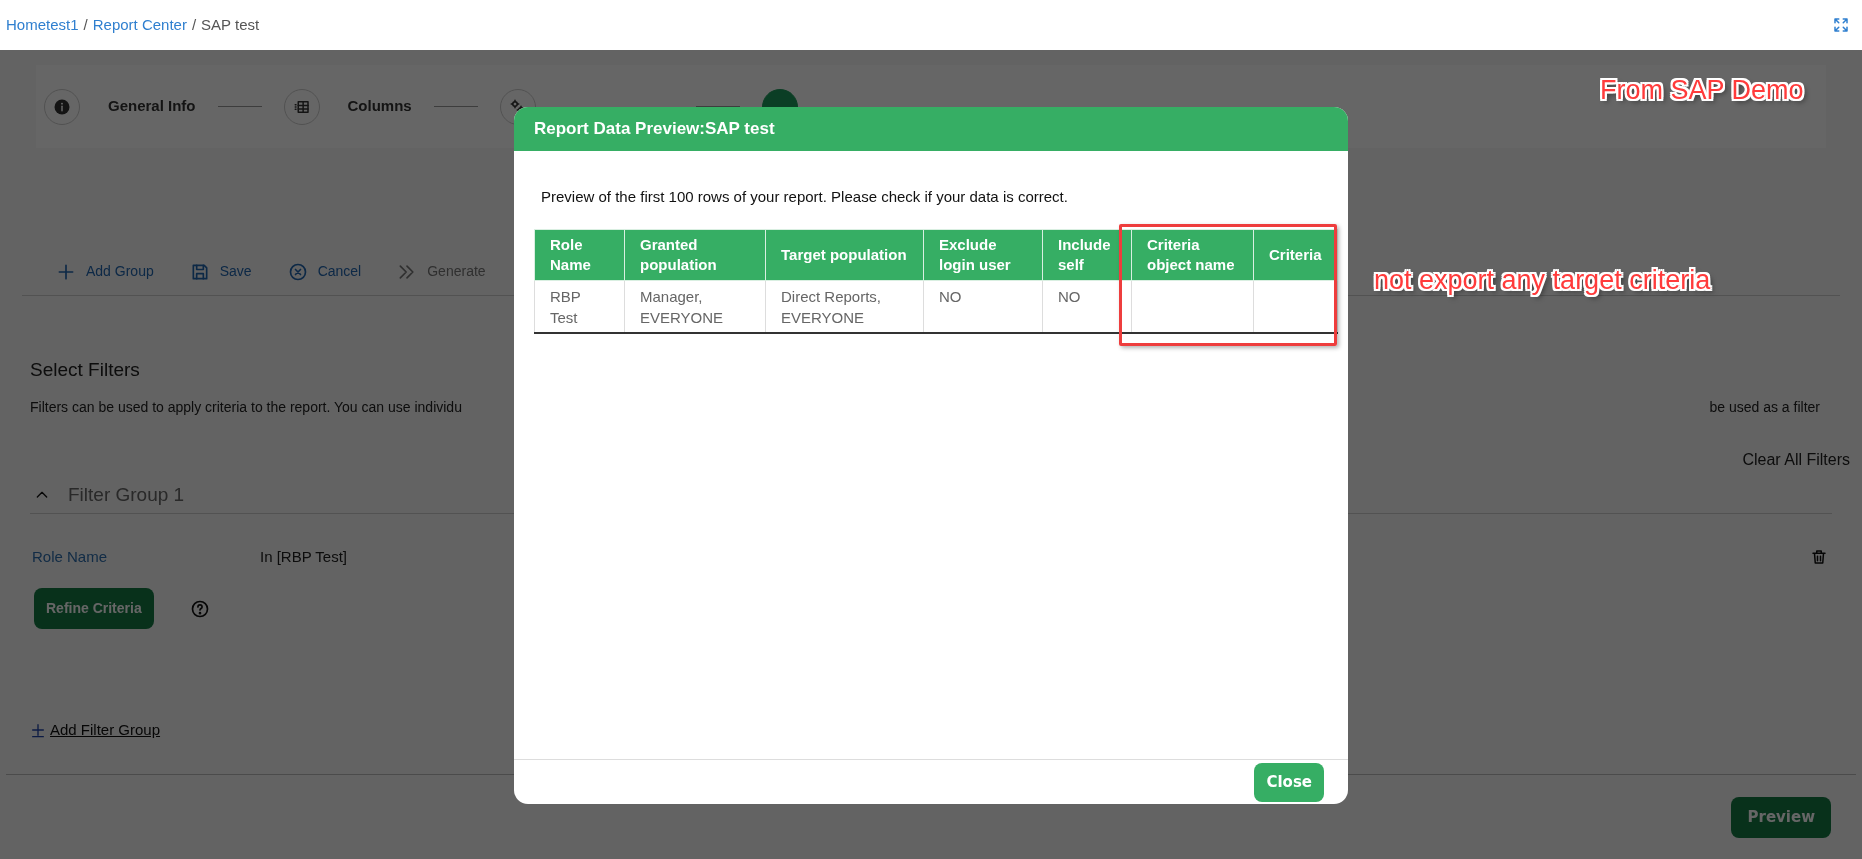 The height and width of the screenshot is (859, 1862). Describe the element at coordinates (220, 271) in the screenshot. I see `toolbar-button: Save` at that location.